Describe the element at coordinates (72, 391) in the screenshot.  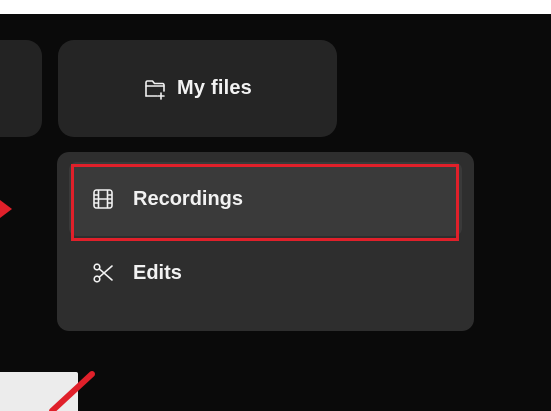
I see `annotation-arrow-line` at that location.